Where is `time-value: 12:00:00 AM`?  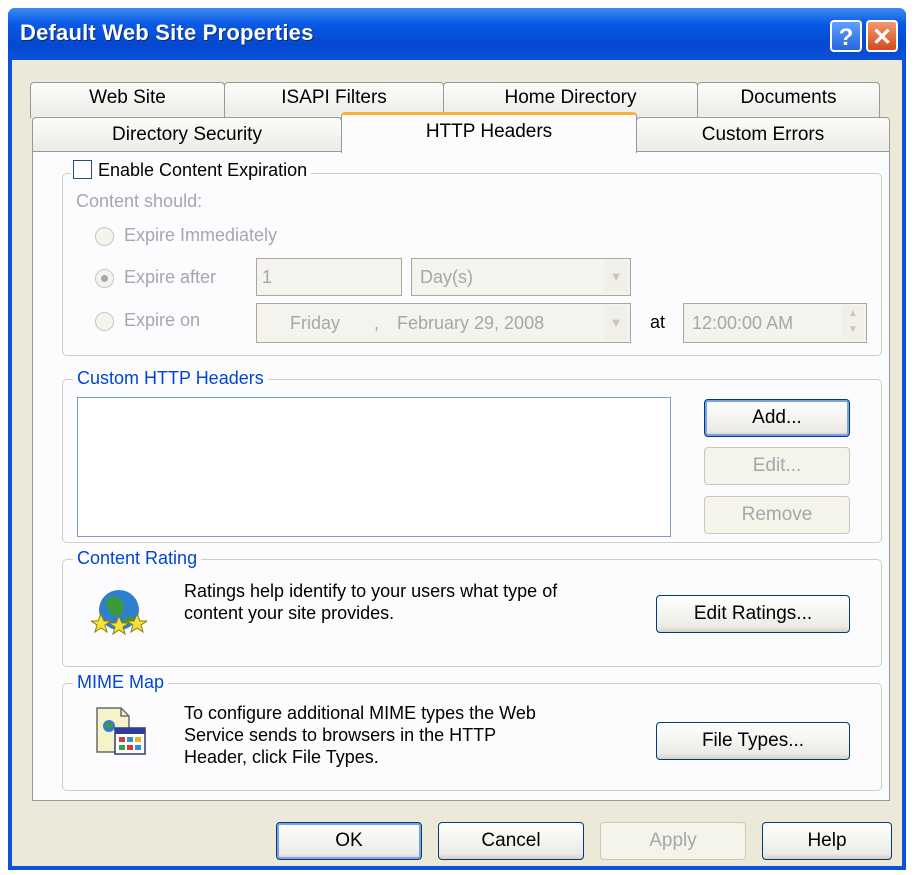 time-value: 12:00:00 AM is located at coordinates (743, 323).